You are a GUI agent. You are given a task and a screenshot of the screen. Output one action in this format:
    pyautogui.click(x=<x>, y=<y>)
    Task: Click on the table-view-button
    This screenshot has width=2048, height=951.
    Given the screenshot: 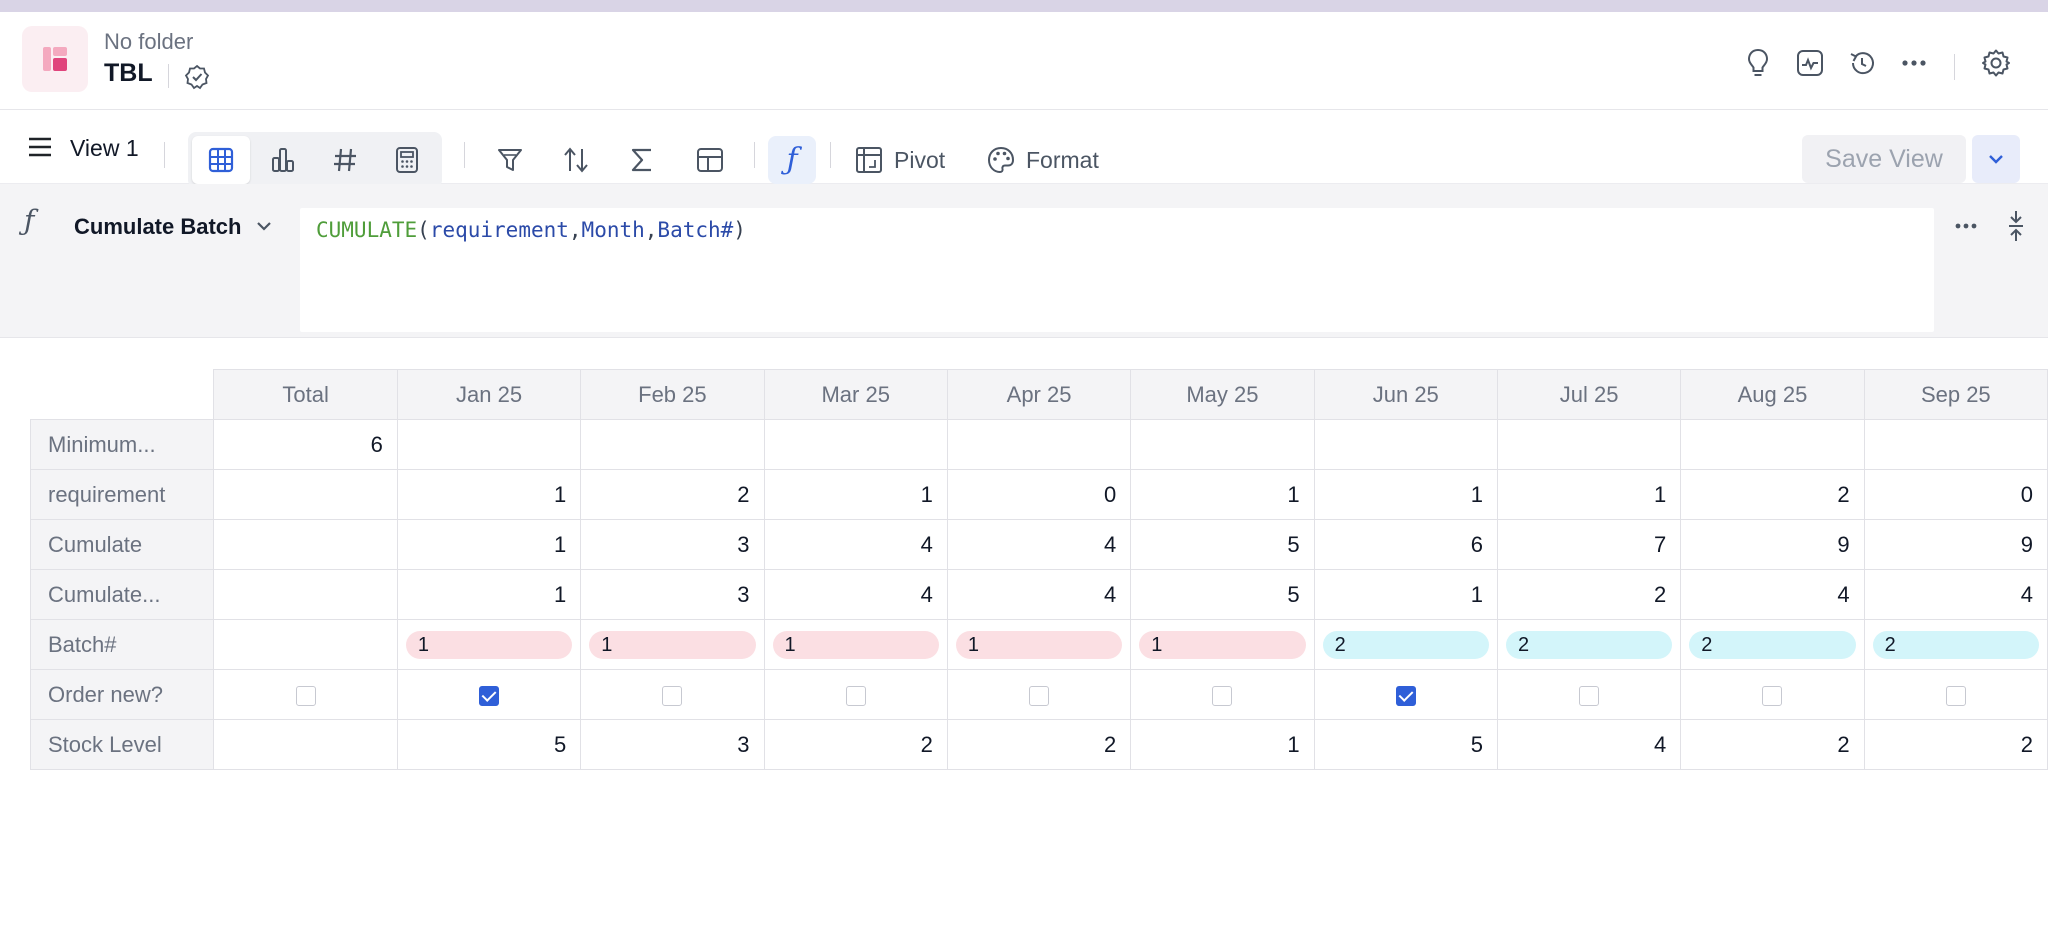 What is the action you would take?
    pyautogui.click(x=221, y=160)
    